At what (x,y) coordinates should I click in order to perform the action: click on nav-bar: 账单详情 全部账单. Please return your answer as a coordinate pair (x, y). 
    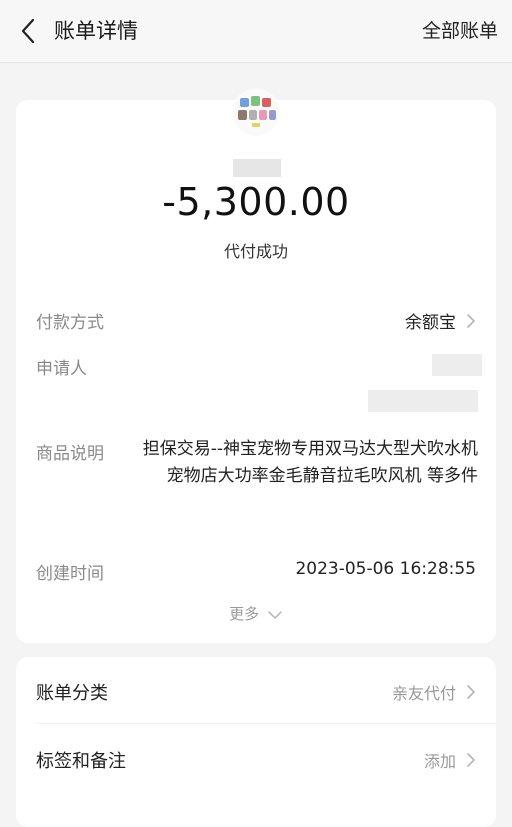
    Looking at the image, I should click on (256, 31).